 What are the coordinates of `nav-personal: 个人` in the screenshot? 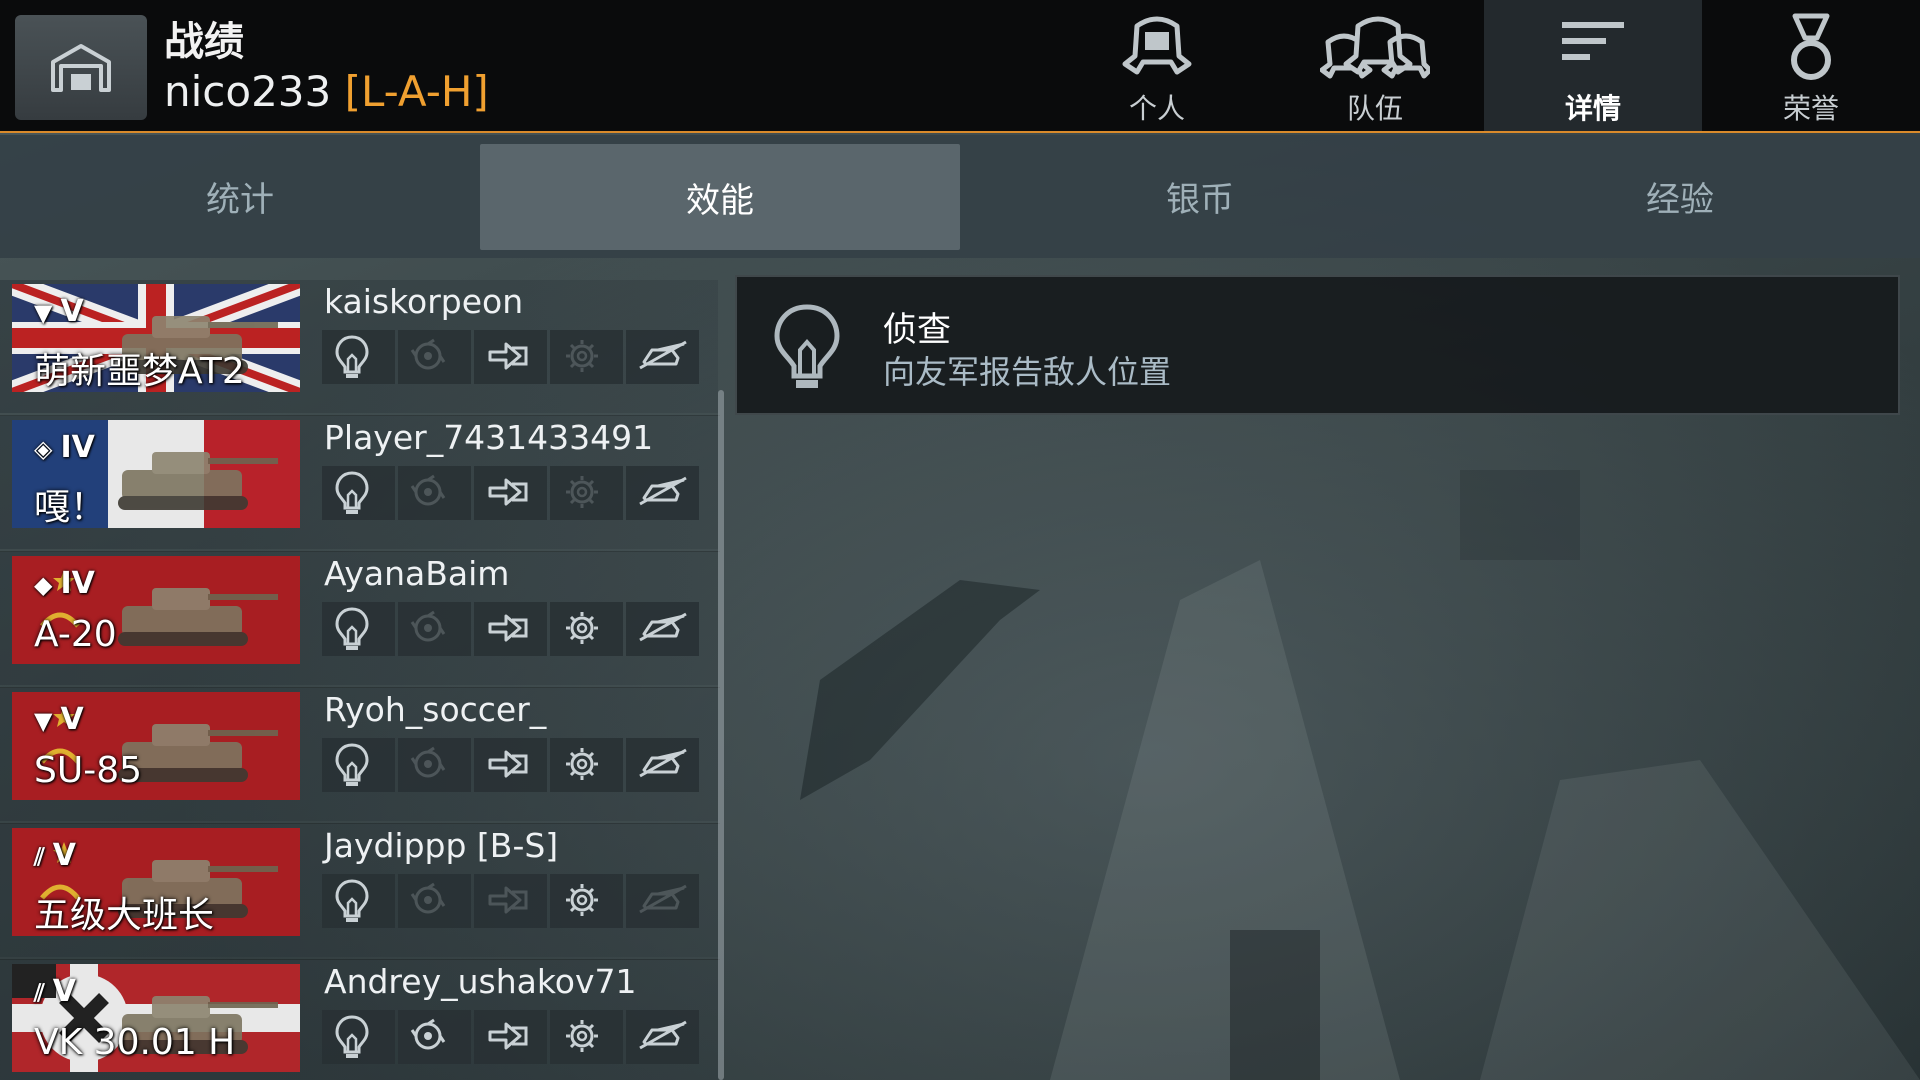 It's located at (1157, 65).